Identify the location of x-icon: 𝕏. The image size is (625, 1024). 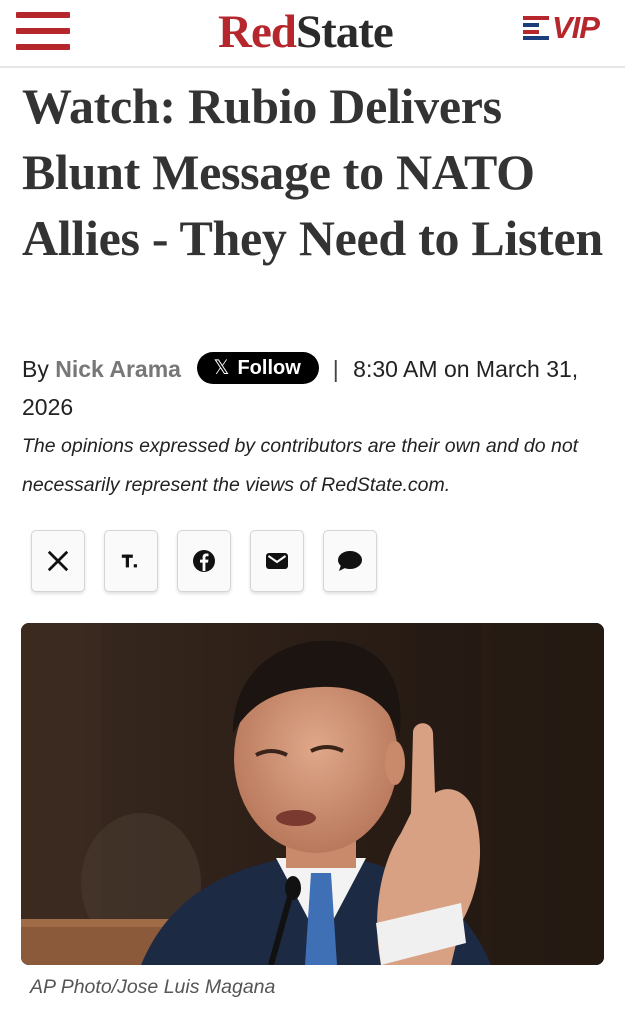
(221, 367).